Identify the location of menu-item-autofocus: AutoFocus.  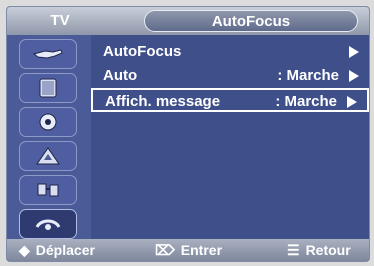
(230, 52).